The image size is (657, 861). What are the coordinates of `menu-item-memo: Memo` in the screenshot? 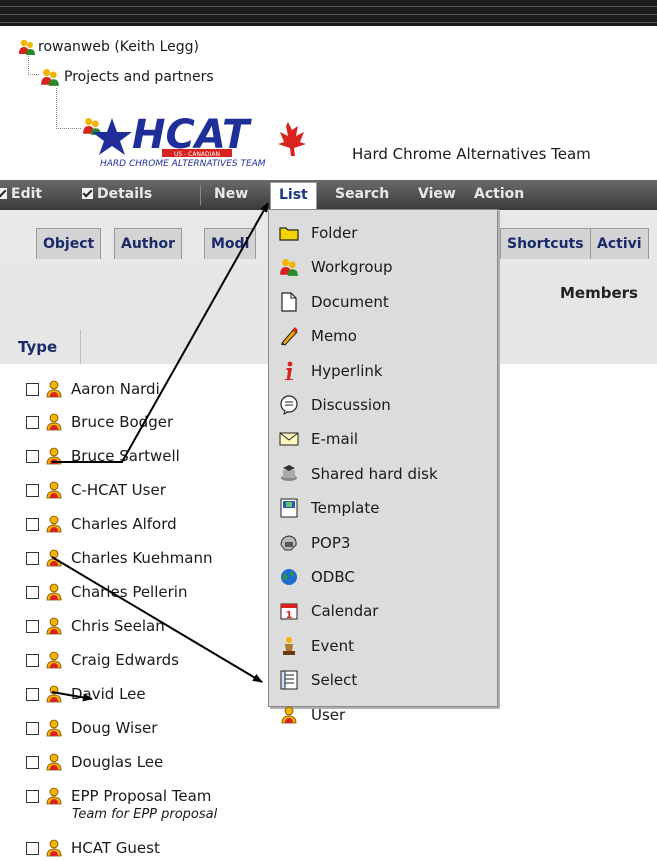 It's located at (318, 336).